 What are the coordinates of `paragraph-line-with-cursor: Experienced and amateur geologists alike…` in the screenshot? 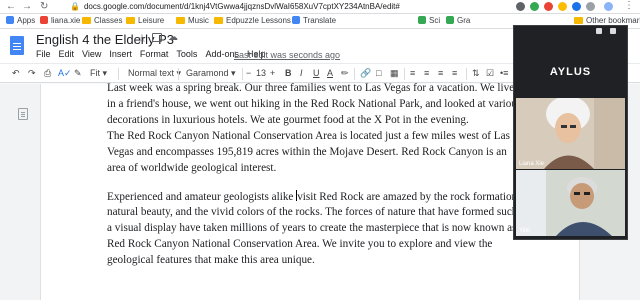 It's located at (315, 196).